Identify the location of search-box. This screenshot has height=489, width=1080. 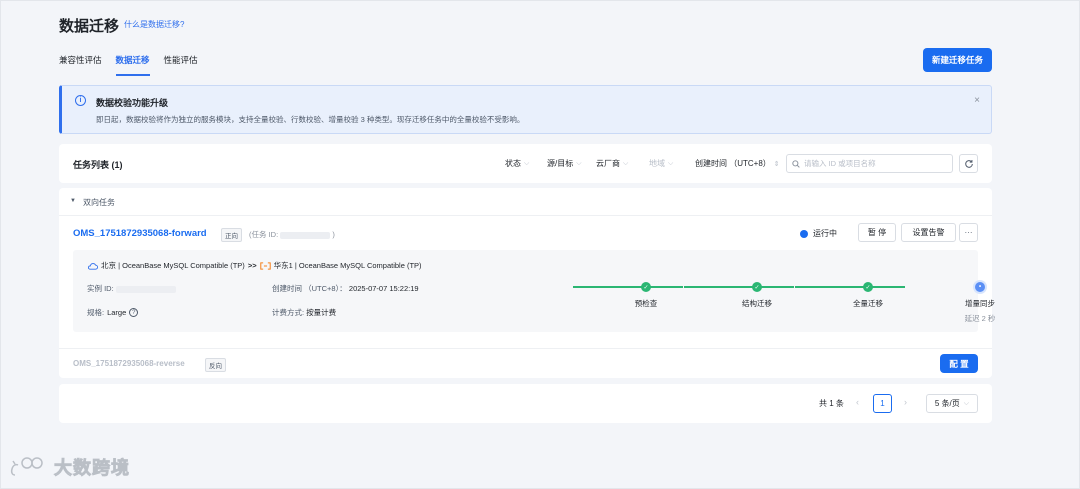
(869, 163).